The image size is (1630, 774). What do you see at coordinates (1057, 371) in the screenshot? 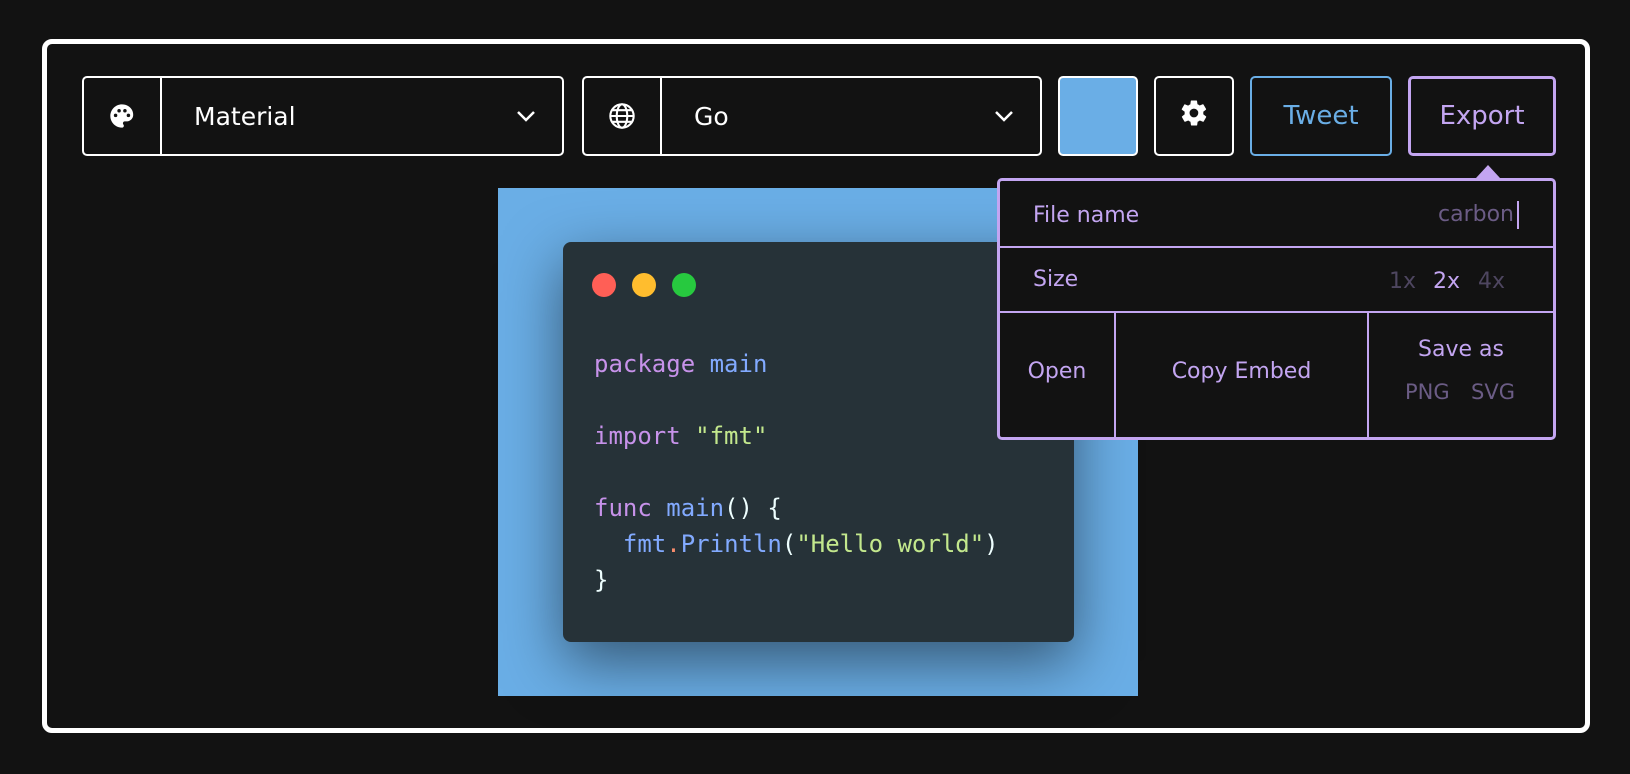
I see `open-button: Open` at bounding box center [1057, 371].